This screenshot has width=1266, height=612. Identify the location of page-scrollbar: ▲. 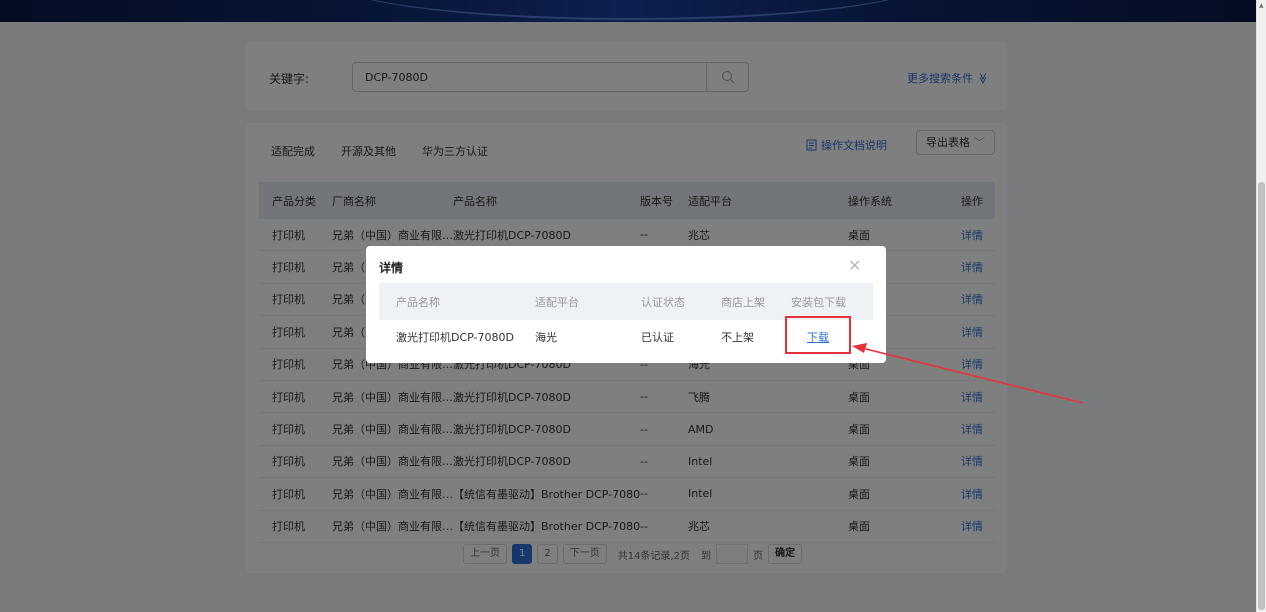
(1261, 306).